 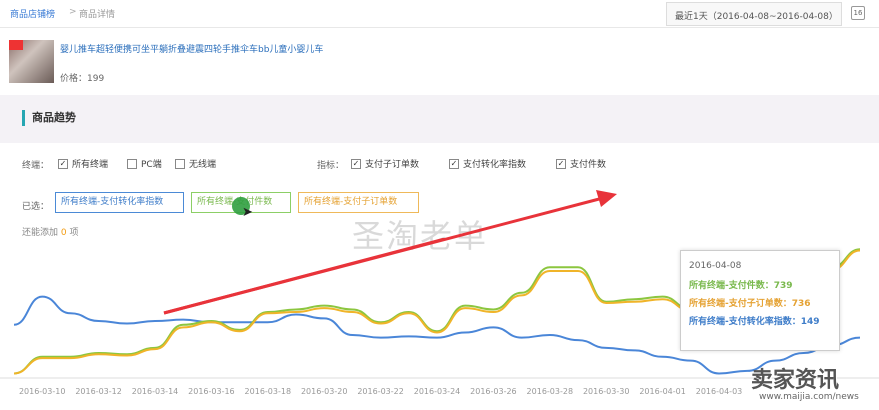 What do you see at coordinates (90, 165) in the screenshot?
I see `checkbox-label: 所有终端` at bounding box center [90, 165].